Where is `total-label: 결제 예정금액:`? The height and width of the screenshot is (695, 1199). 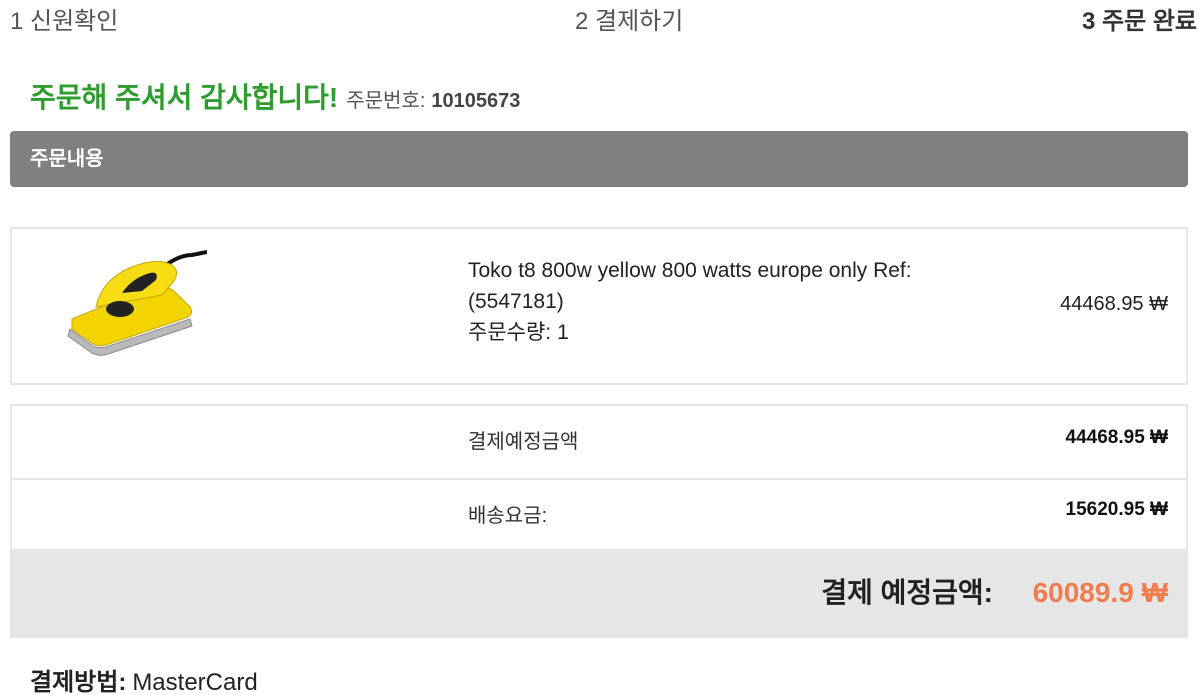
total-label: 결제 예정금액: is located at coordinates (907, 592).